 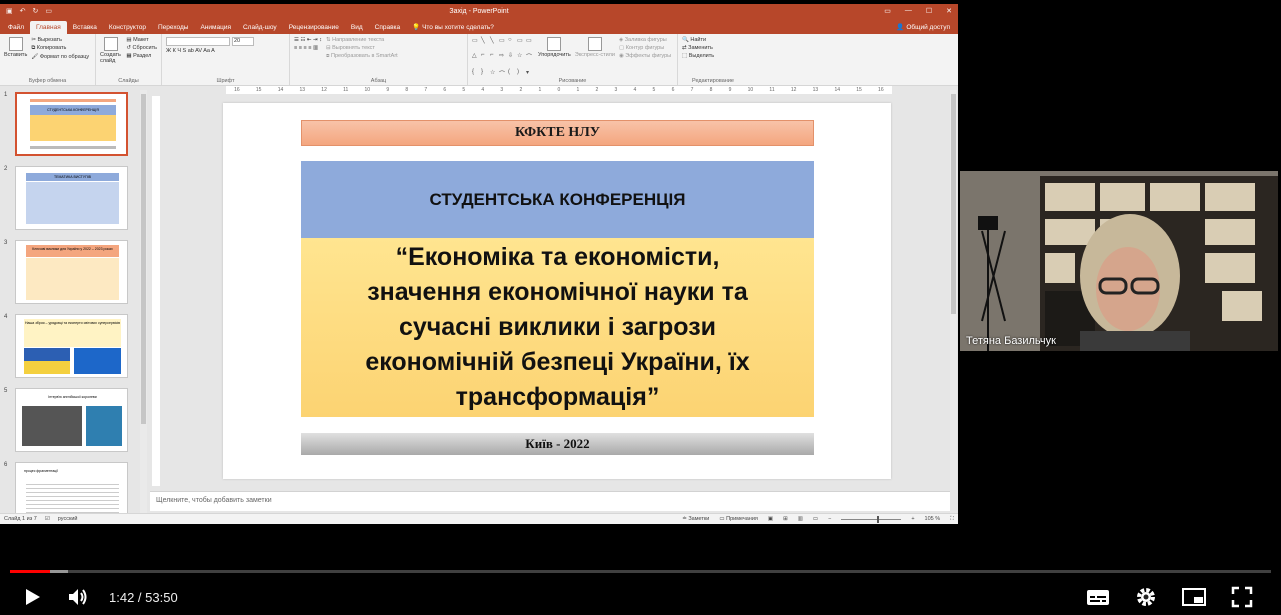 I want to click on slide-thumbnail-6: процес фрагментації, so click(x=71, y=488).